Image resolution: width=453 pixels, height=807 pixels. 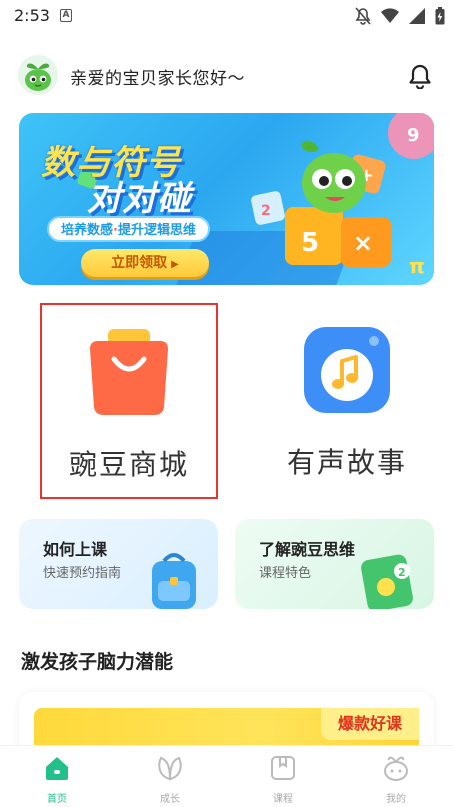 What do you see at coordinates (363, 16) in the screenshot?
I see `bell-off-icon` at bounding box center [363, 16].